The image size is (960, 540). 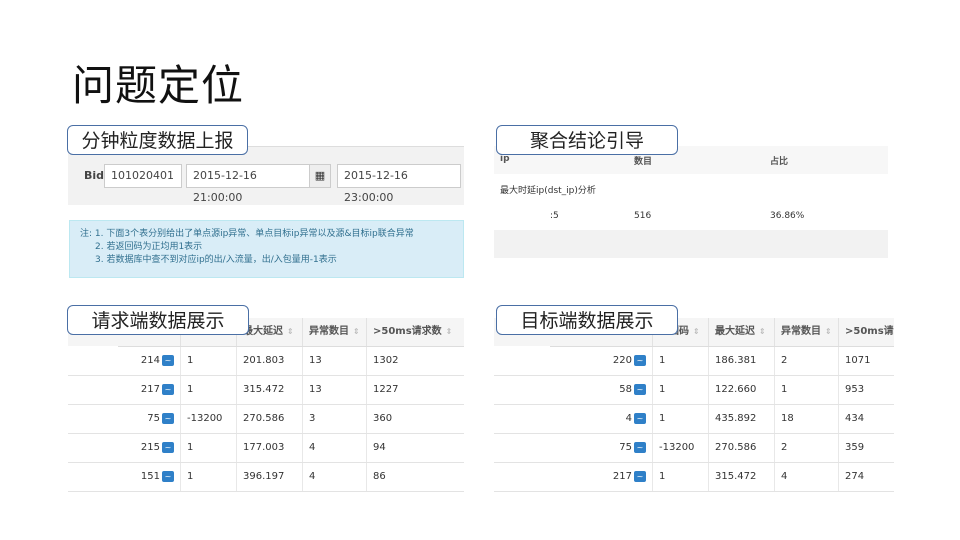 What do you see at coordinates (866, 332) in the screenshot?
I see `tgt-th-over50: >50ms请求` at bounding box center [866, 332].